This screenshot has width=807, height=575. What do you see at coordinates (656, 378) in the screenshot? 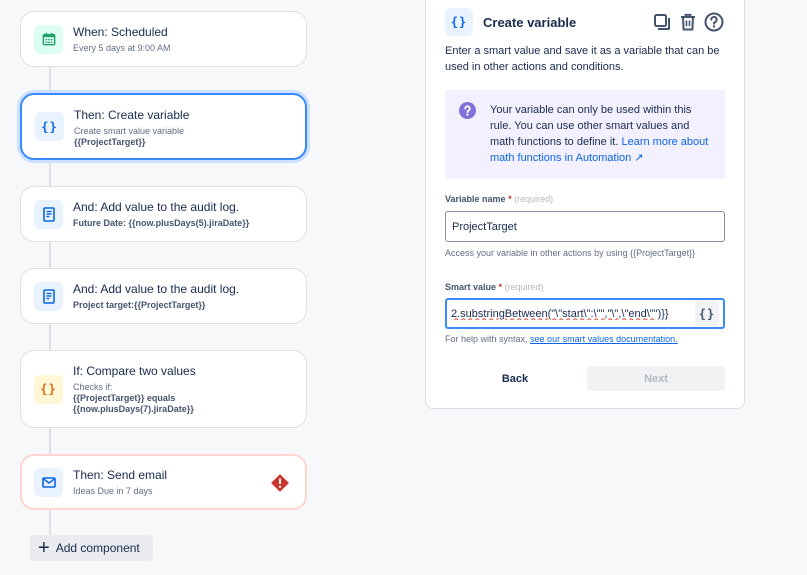
I see `next-button: Next` at bounding box center [656, 378].